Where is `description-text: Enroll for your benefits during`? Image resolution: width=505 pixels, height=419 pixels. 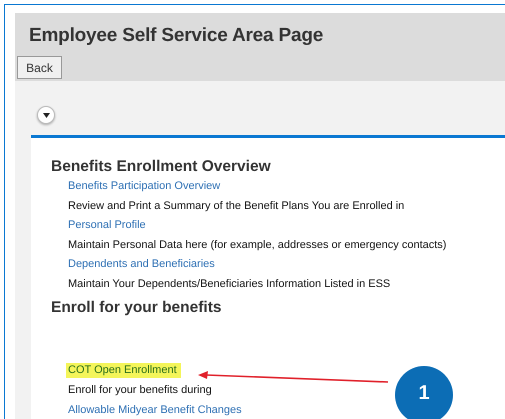
description-text: Enroll for your benefits during is located at coordinates (140, 390).